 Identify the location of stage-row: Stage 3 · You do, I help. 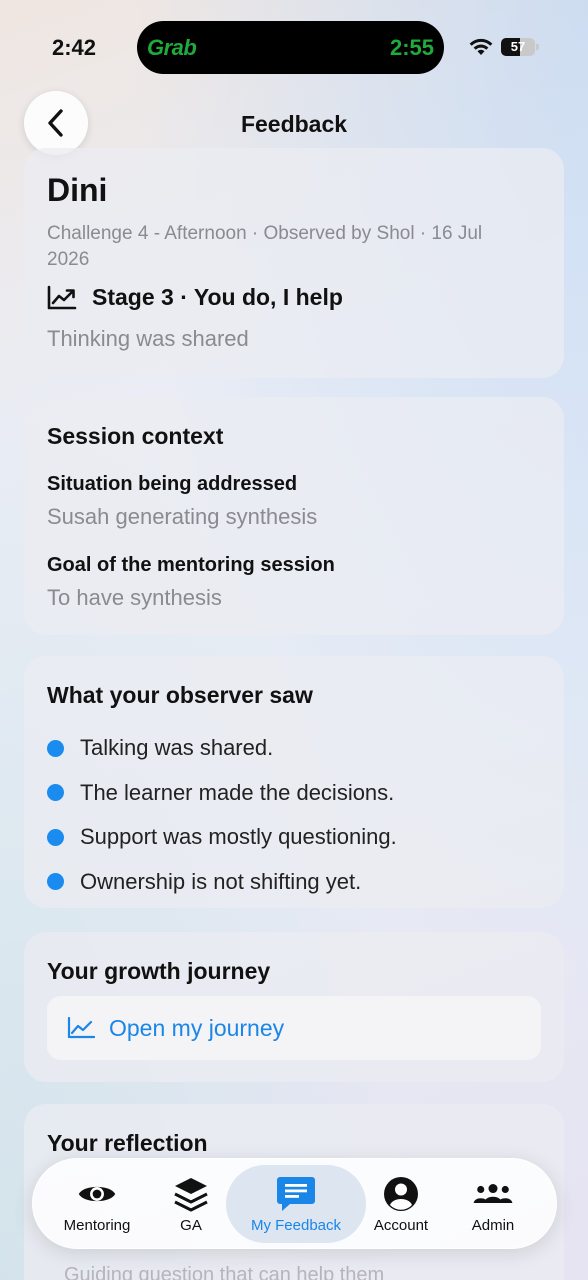
(195, 297).